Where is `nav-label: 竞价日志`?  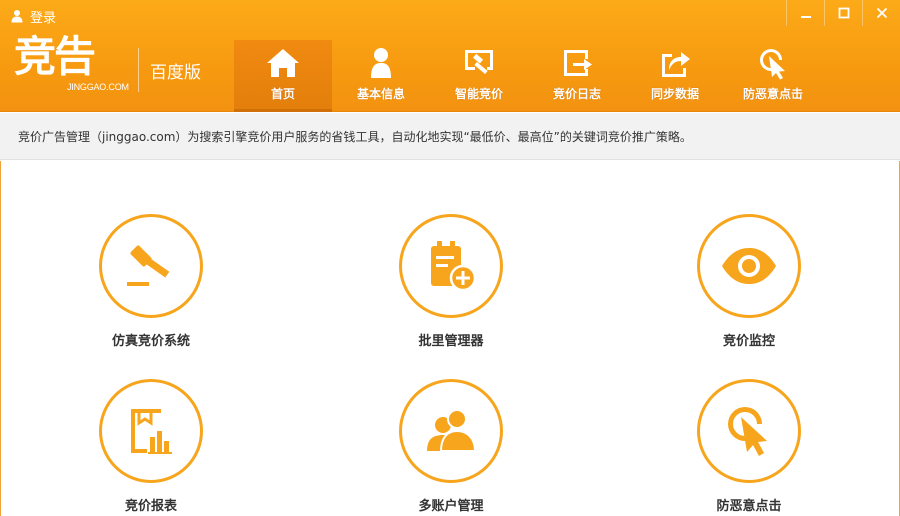
nav-label: 竞价日志 is located at coordinates (576, 94).